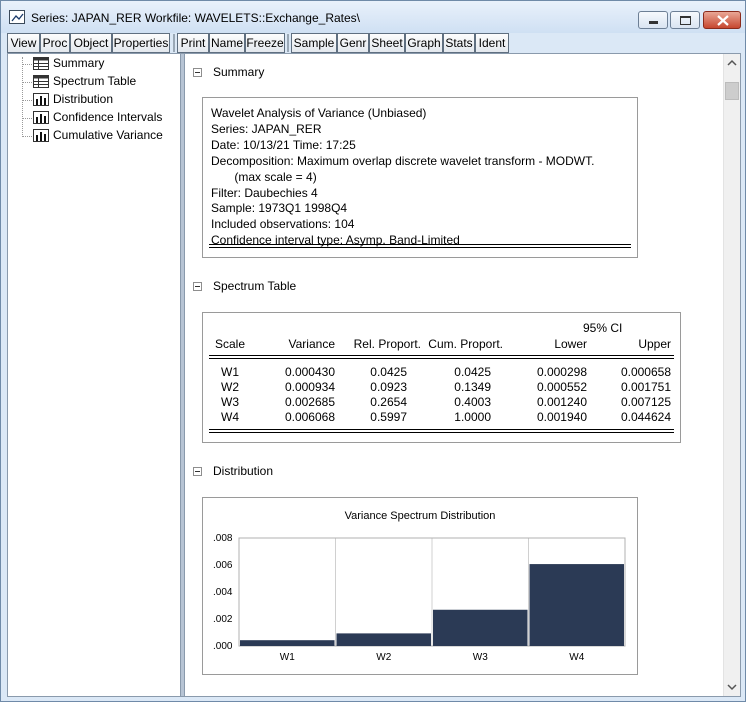 Image resolution: width=746 pixels, height=702 pixels. I want to click on view-button: View, so click(23, 43).